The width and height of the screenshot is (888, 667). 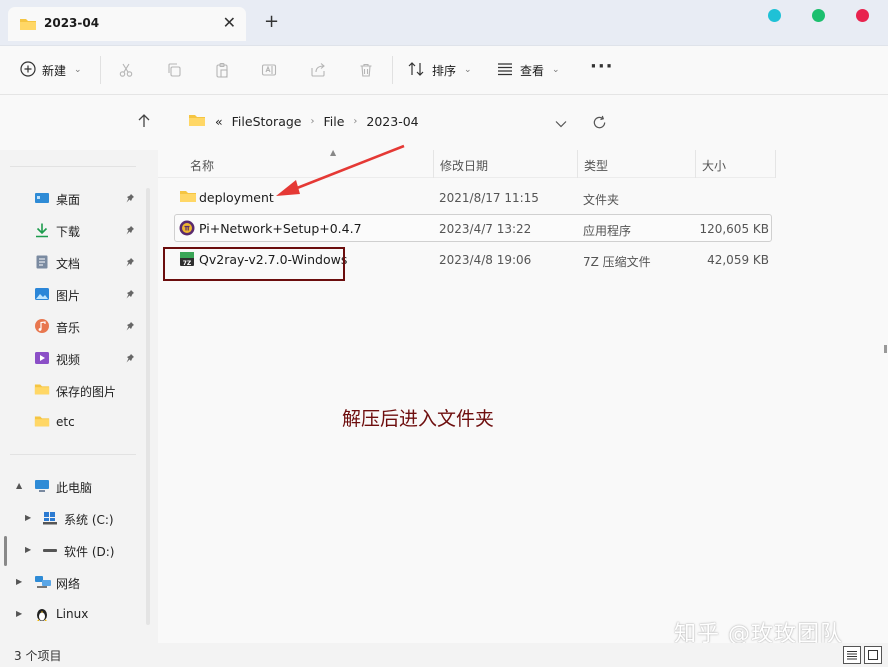 I want to click on column-header-type: 类型, so click(x=637, y=164).